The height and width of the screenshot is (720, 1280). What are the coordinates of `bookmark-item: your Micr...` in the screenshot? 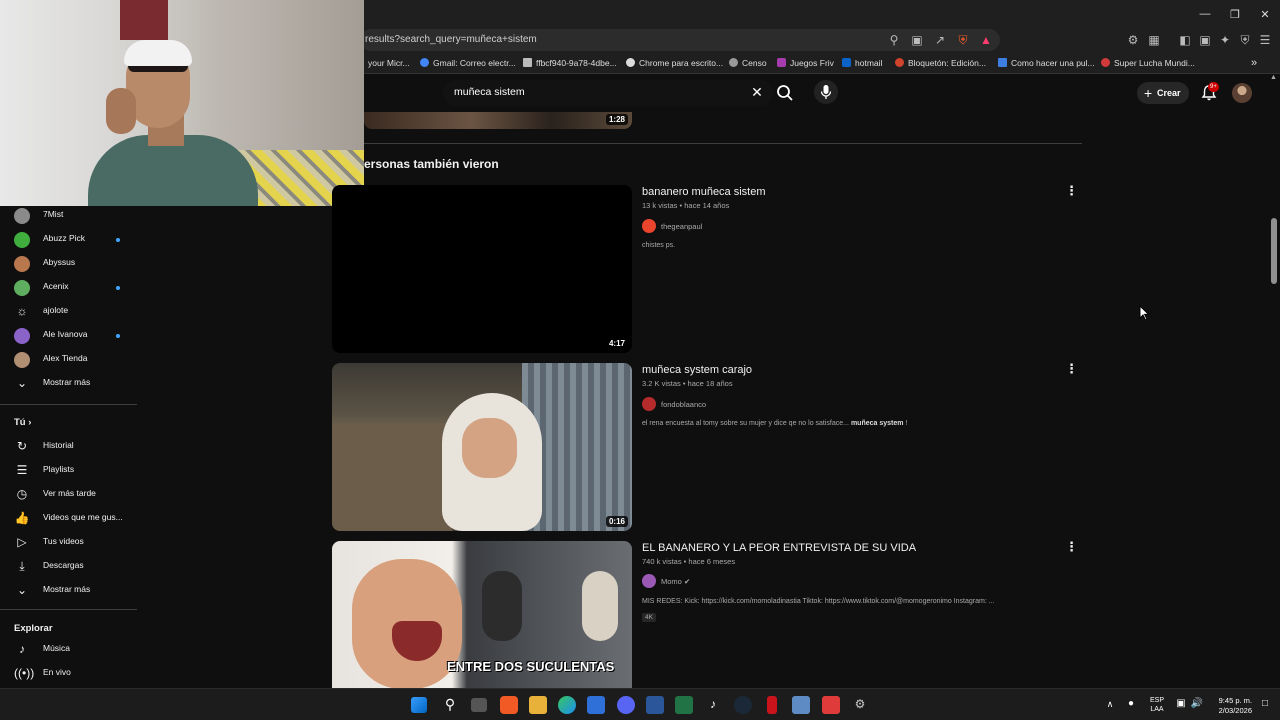 It's located at (389, 63).